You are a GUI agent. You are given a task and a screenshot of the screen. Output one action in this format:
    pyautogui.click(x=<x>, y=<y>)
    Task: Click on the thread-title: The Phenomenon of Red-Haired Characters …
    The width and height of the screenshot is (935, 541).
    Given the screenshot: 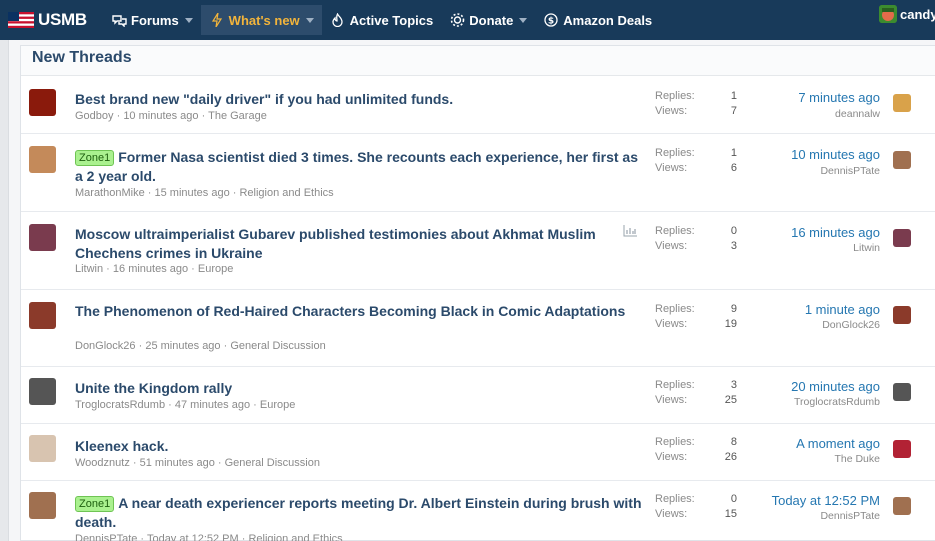 What is the action you would take?
    pyautogui.click(x=360, y=311)
    